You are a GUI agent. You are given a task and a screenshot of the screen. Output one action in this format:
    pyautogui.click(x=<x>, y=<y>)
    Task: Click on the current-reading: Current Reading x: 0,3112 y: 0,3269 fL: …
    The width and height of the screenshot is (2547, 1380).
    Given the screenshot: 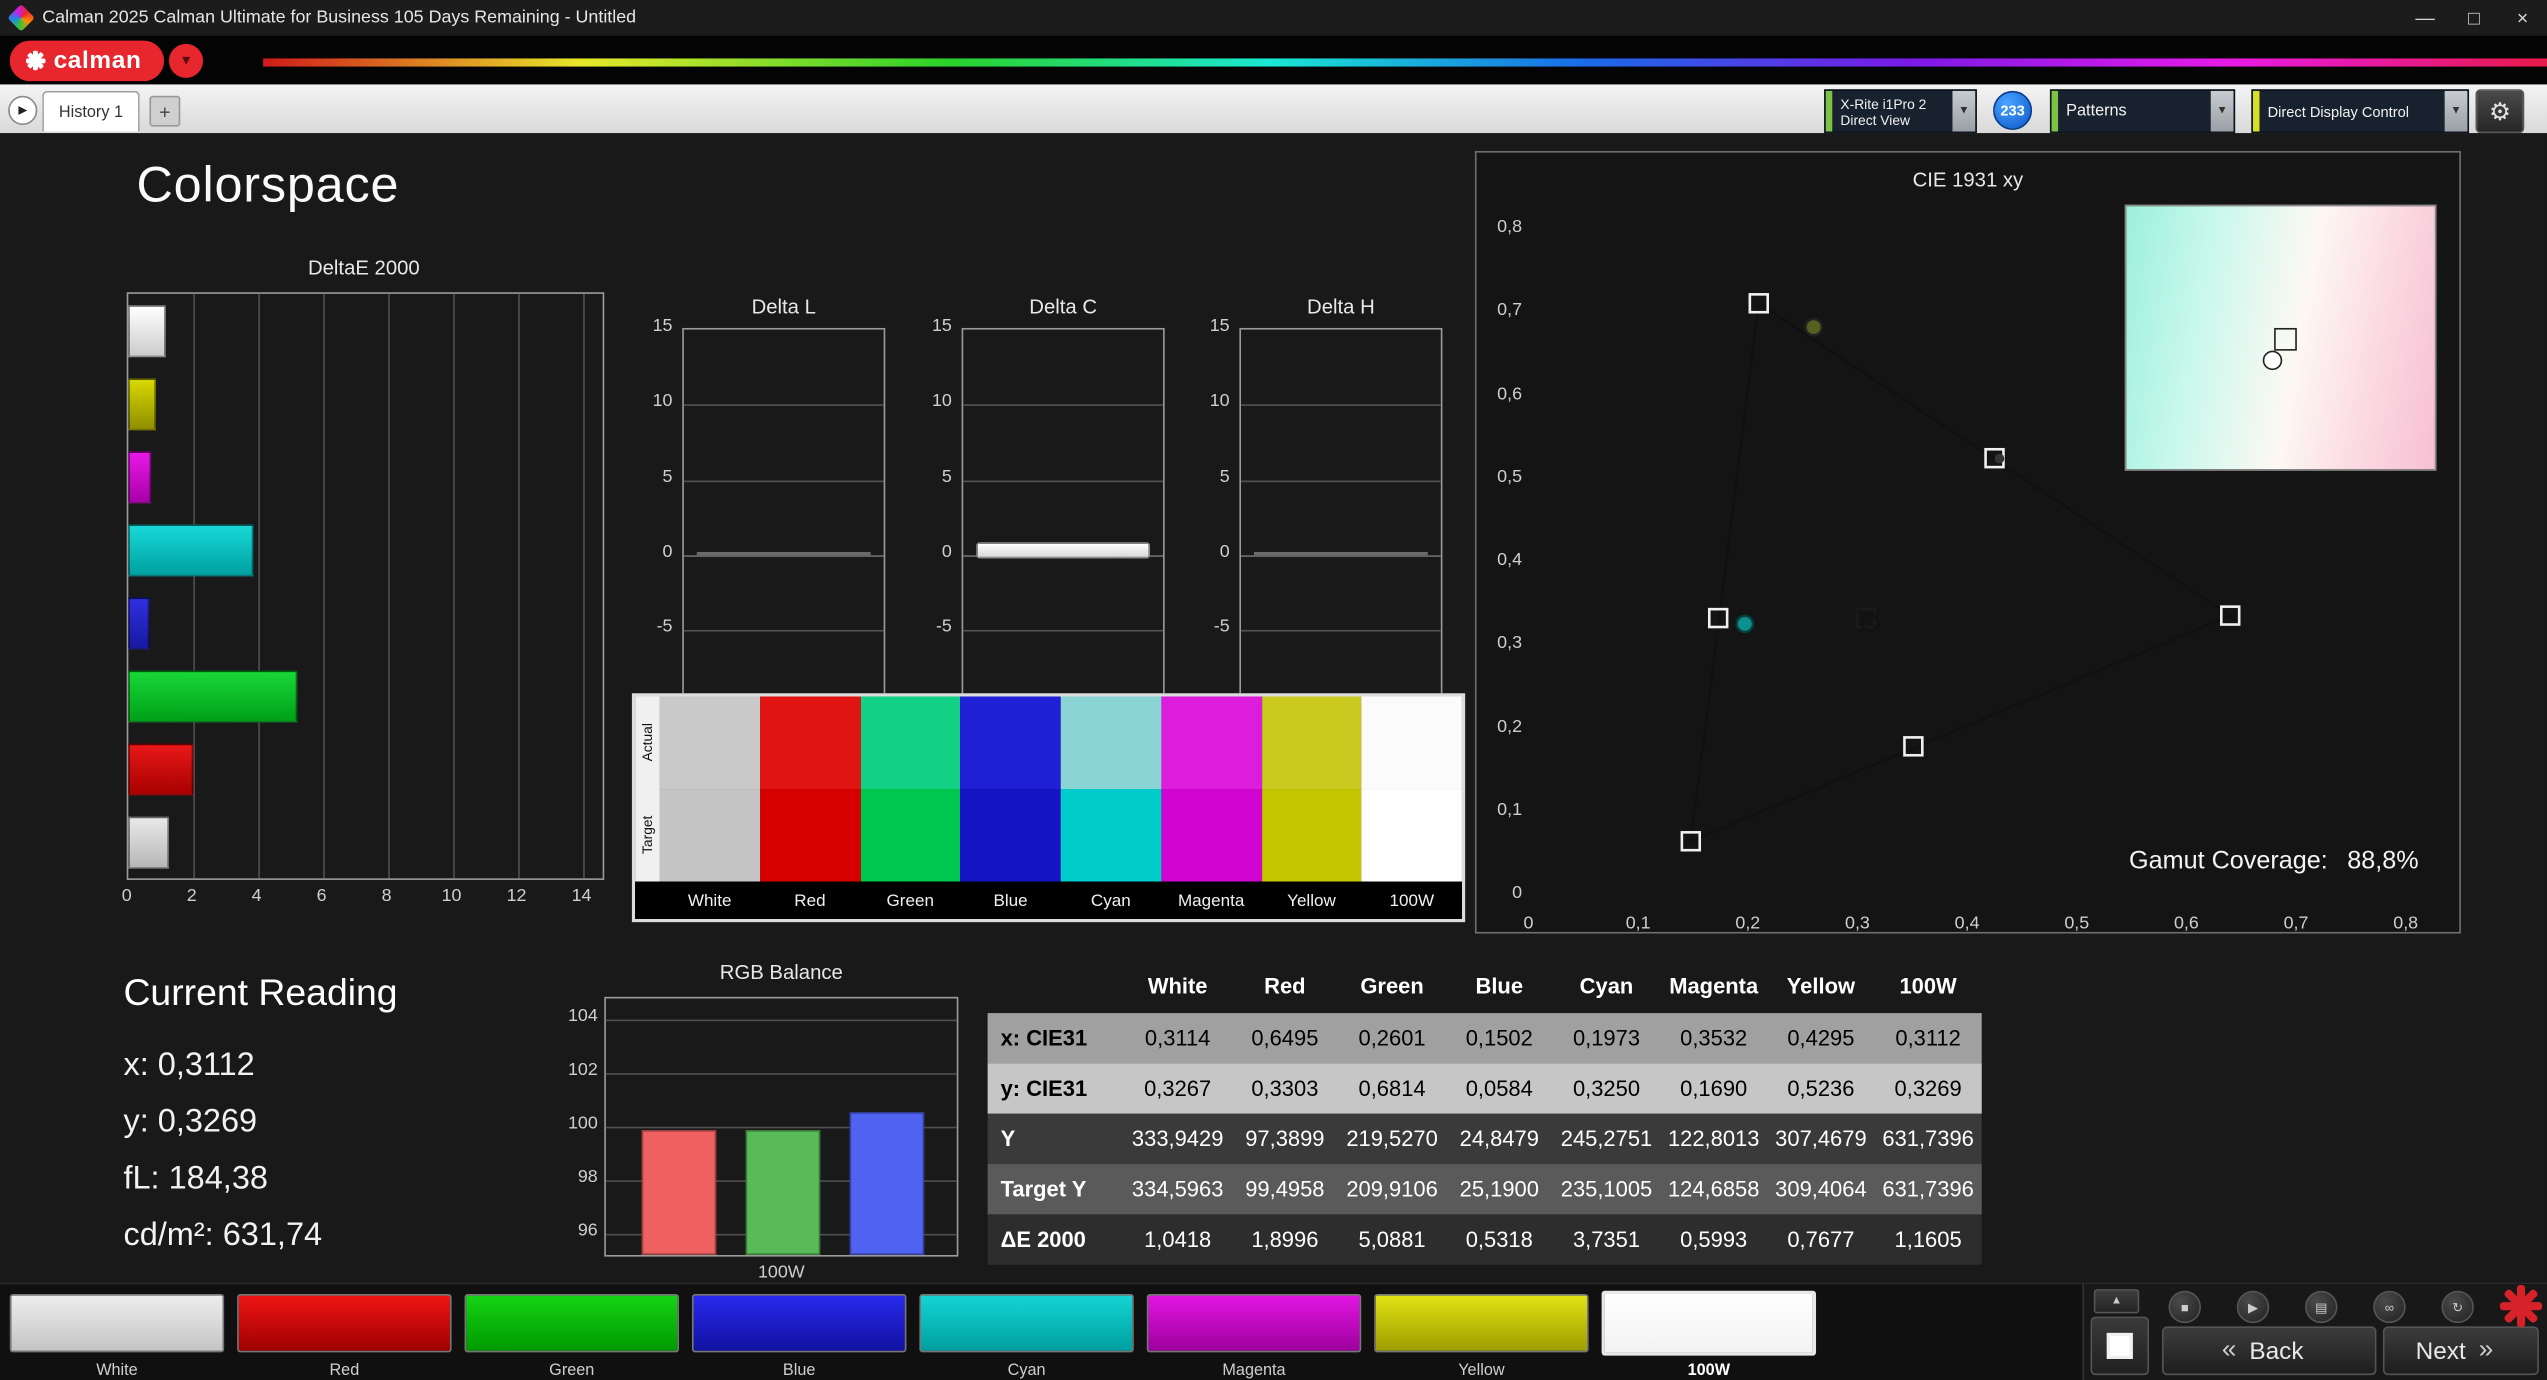 What is the action you would take?
    pyautogui.click(x=260, y=1118)
    